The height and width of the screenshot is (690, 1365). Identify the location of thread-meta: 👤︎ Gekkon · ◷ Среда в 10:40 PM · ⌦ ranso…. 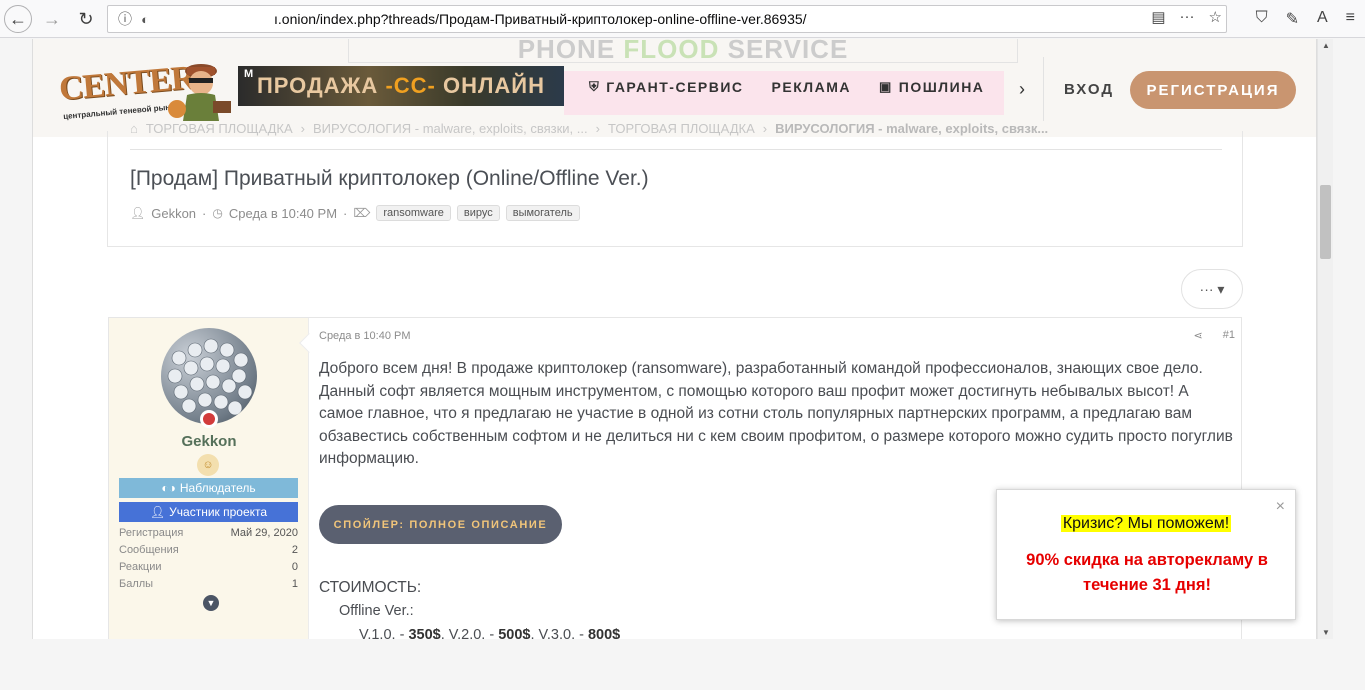
(355, 213).